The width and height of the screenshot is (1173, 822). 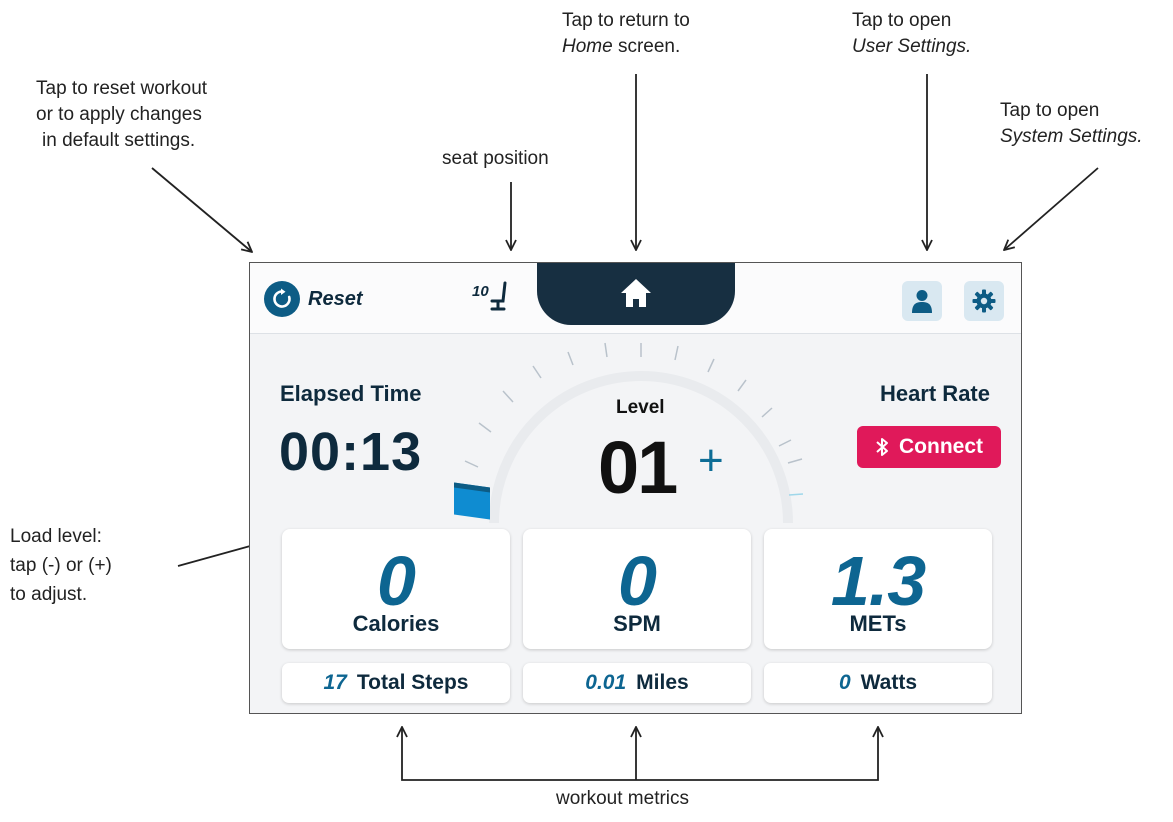 I want to click on user-settings-button, so click(x=922, y=301).